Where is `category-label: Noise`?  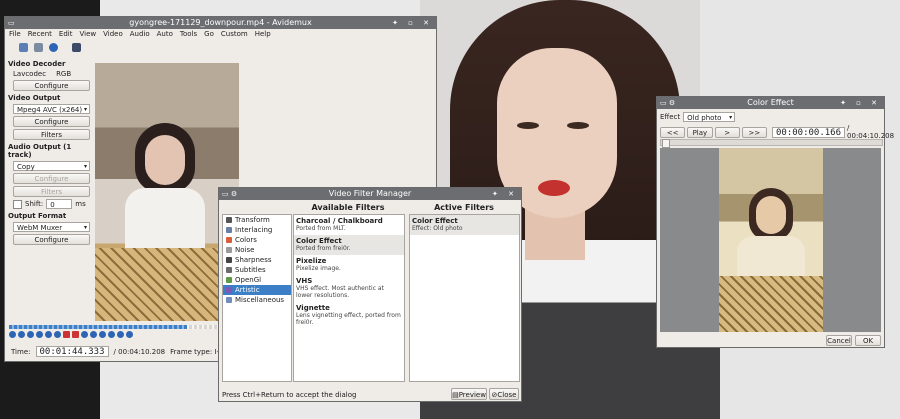
category-label: Noise is located at coordinates (245, 250).